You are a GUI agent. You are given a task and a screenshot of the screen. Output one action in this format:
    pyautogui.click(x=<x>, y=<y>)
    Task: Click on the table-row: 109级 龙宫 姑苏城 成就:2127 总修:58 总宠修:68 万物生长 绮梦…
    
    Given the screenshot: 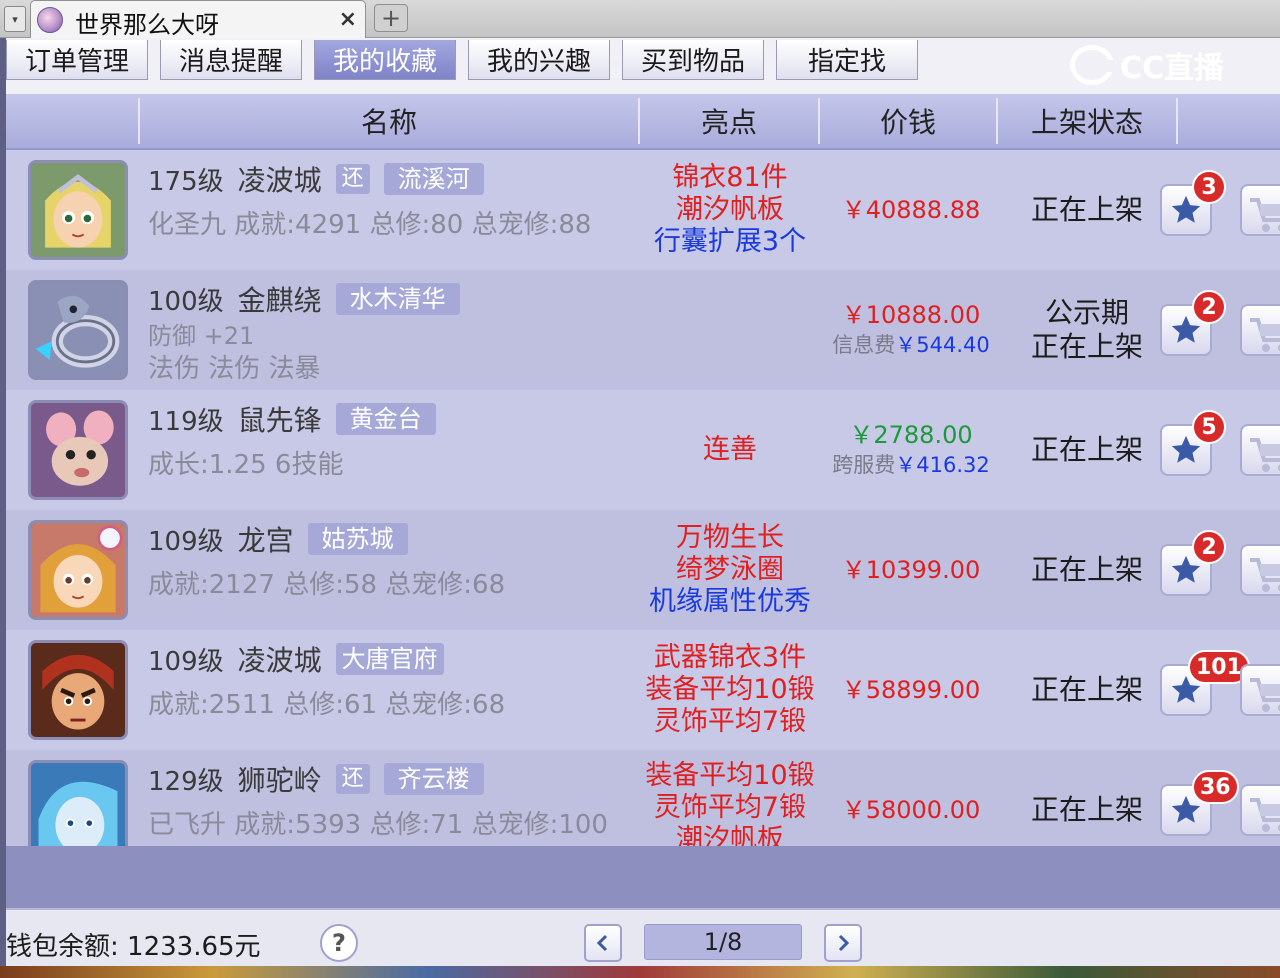 What is the action you would take?
    pyautogui.click(x=643, y=570)
    